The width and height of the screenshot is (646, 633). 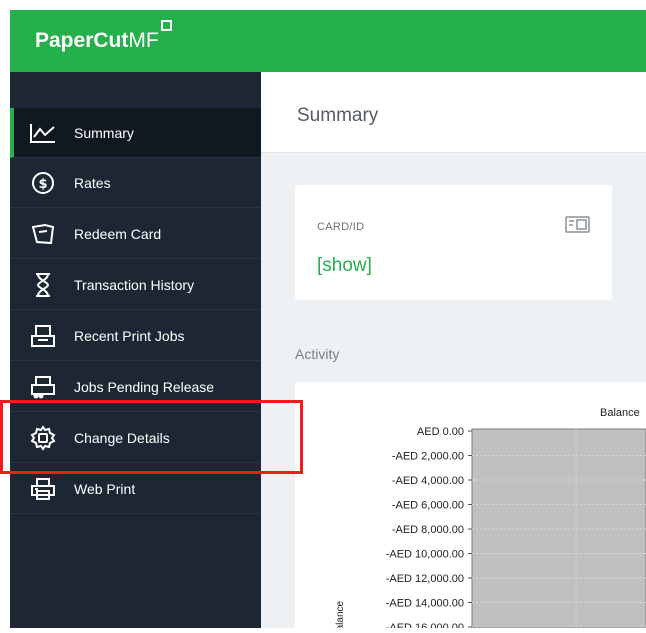 What do you see at coordinates (453, 242) in the screenshot?
I see `card-id-panel: CARD/ID [show]` at bounding box center [453, 242].